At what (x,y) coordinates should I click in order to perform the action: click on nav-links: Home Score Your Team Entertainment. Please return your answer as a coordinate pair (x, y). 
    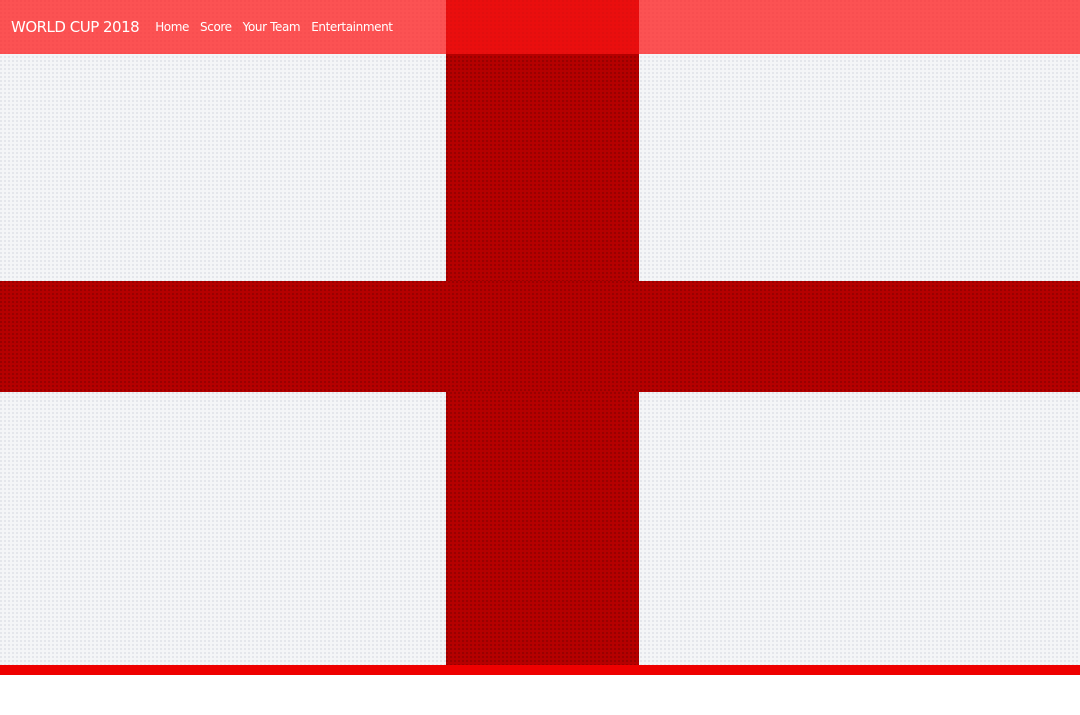
    Looking at the image, I should click on (274, 27).